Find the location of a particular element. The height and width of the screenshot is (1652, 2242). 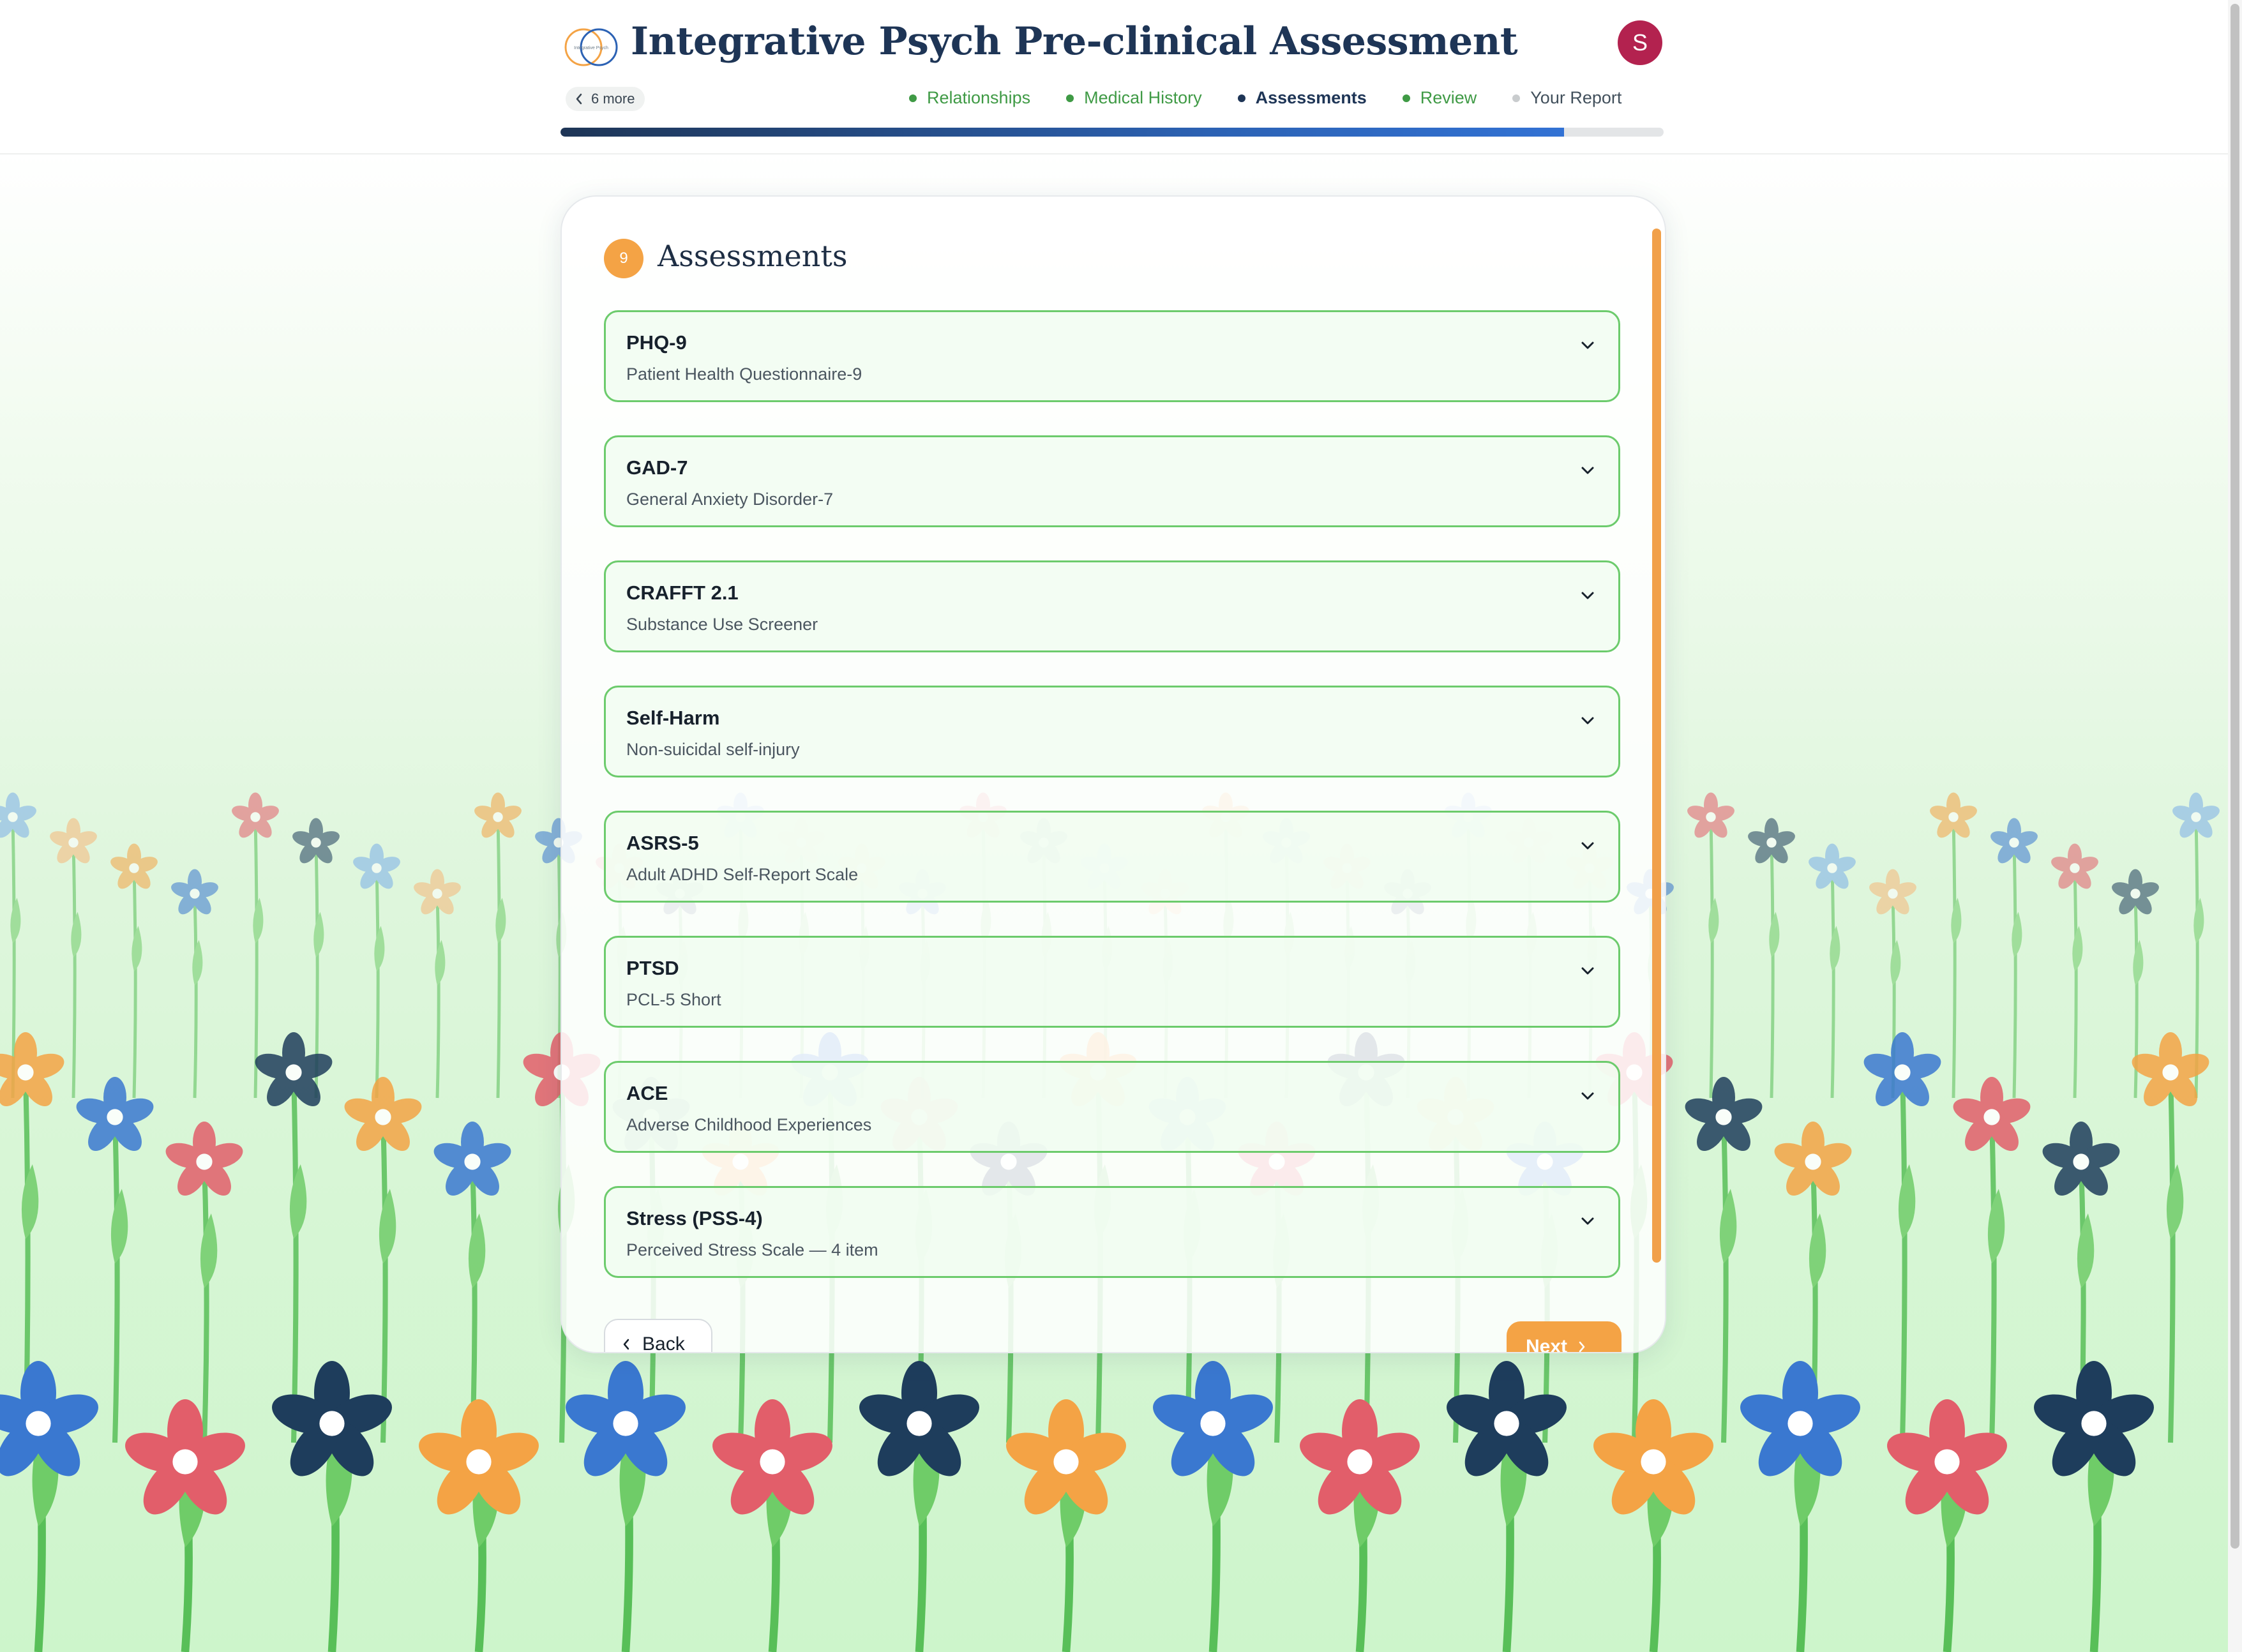

assessment-name: PHQ-9 is located at coordinates (656, 342).